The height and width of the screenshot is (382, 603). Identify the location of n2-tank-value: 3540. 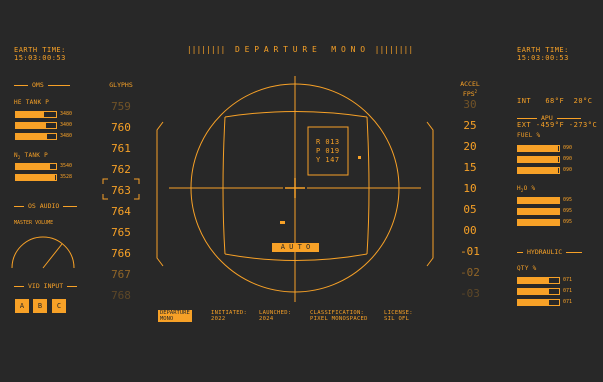
(66, 166).